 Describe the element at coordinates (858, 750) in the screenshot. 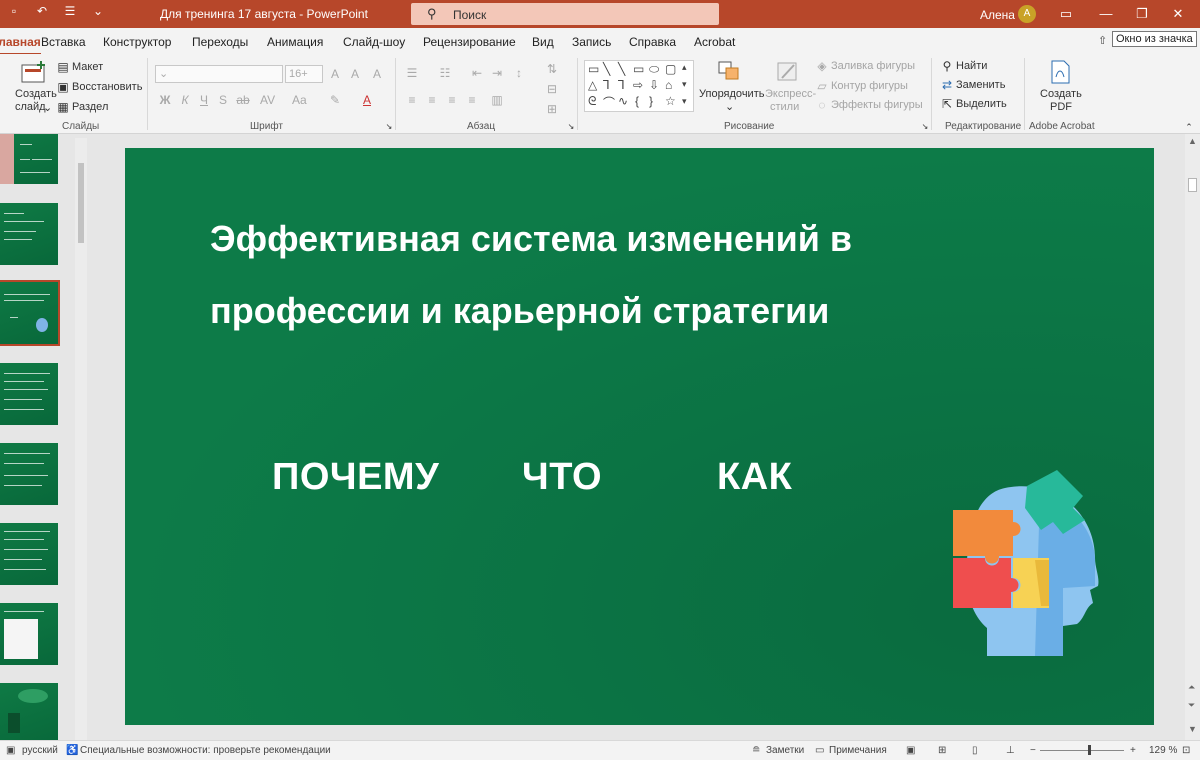

I see `comments-button: Примечания` at that location.